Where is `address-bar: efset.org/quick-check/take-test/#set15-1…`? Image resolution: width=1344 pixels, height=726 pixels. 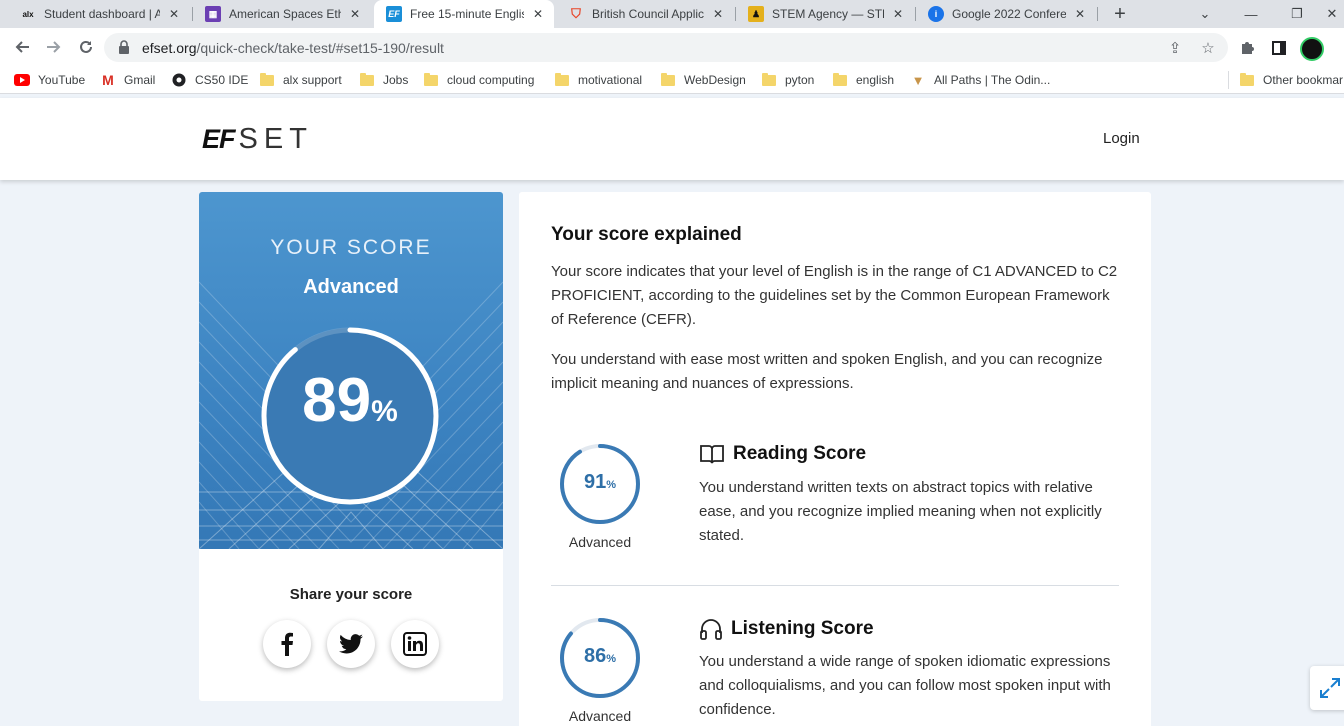 address-bar: efset.org/quick-check/take-test/#set15-1… is located at coordinates (666, 47).